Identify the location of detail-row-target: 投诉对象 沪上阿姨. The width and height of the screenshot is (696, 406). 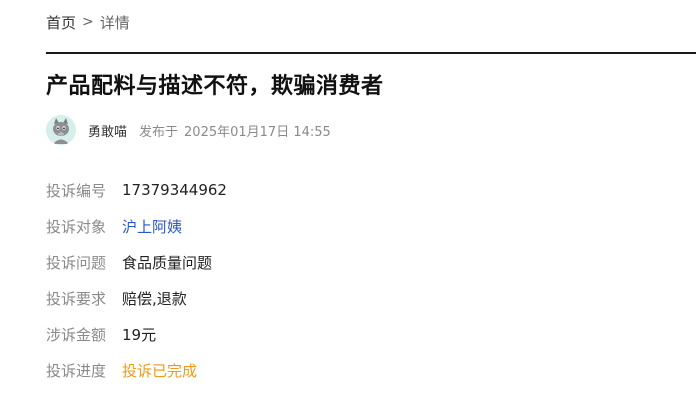
(136, 226).